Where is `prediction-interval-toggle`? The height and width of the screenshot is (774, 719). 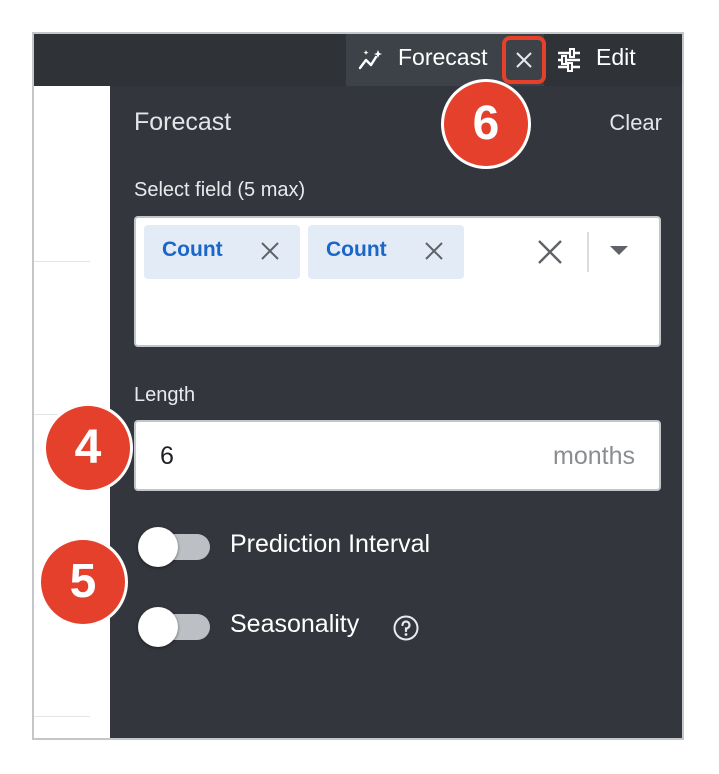
prediction-interval-toggle is located at coordinates (174, 546).